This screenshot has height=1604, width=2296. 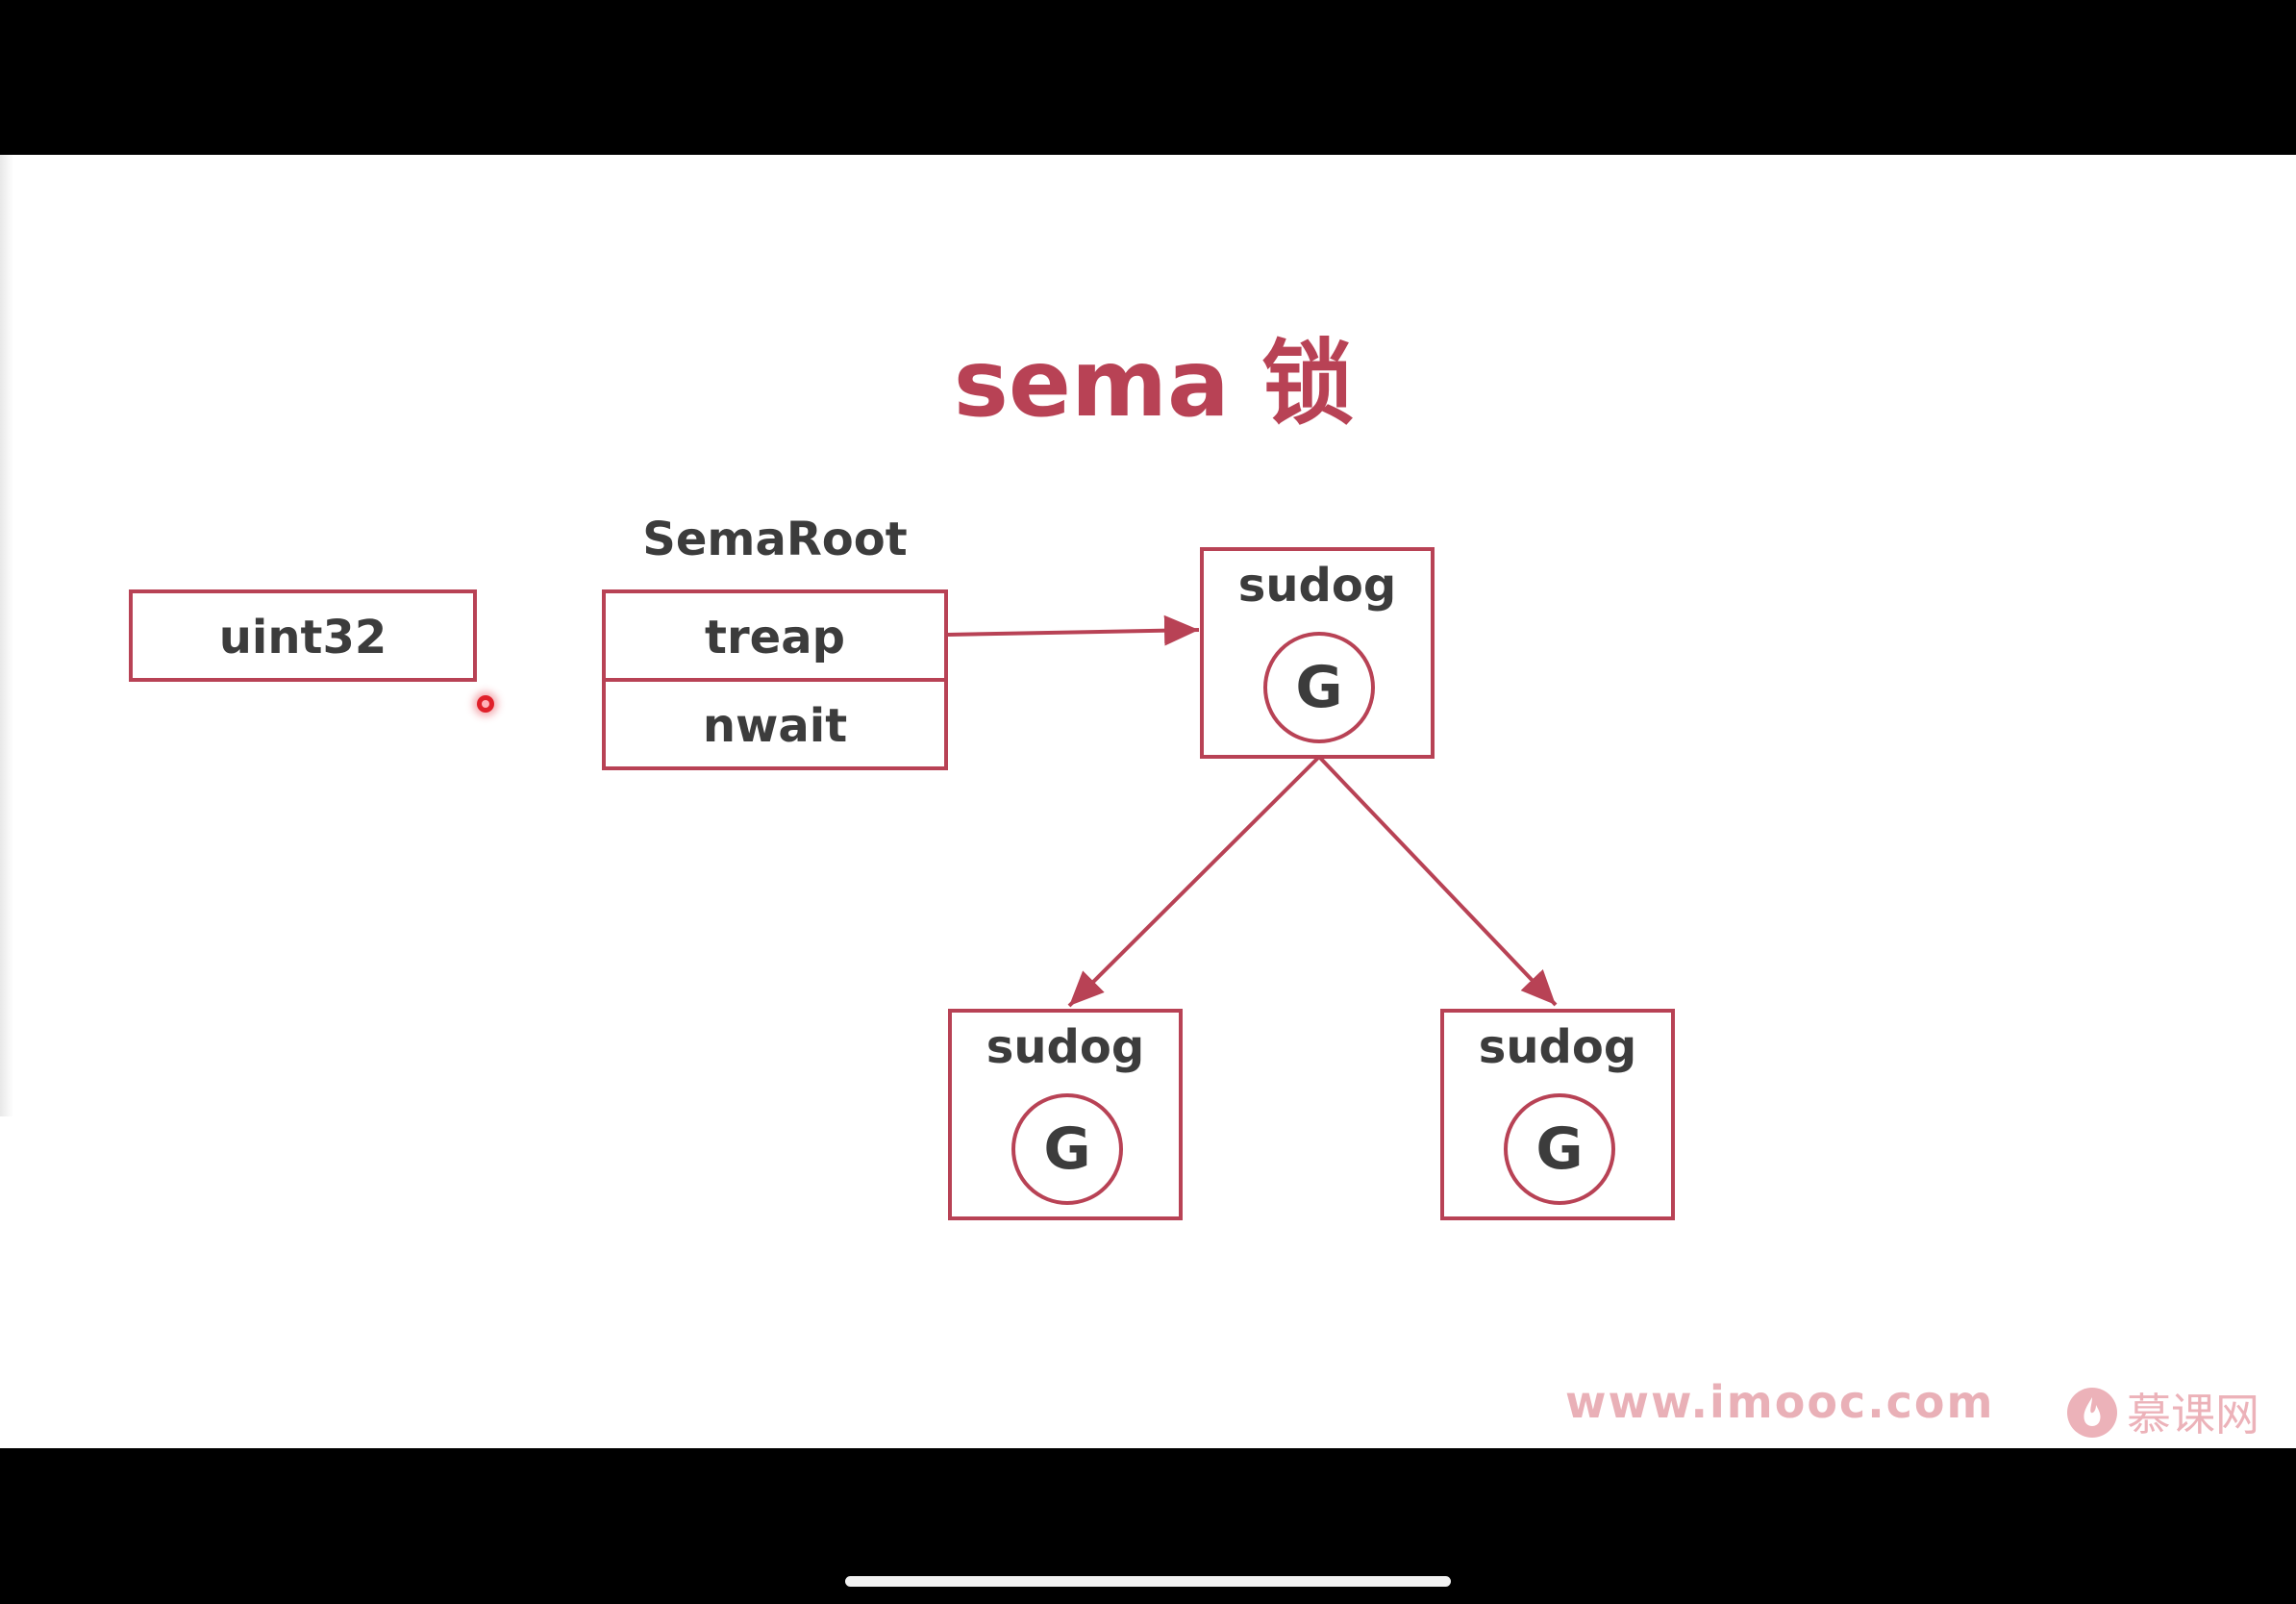 What do you see at coordinates (1437, 881) in the screenshot?
I see `arrow-sudog-to-right-child` at bounding box center [1437, 881].